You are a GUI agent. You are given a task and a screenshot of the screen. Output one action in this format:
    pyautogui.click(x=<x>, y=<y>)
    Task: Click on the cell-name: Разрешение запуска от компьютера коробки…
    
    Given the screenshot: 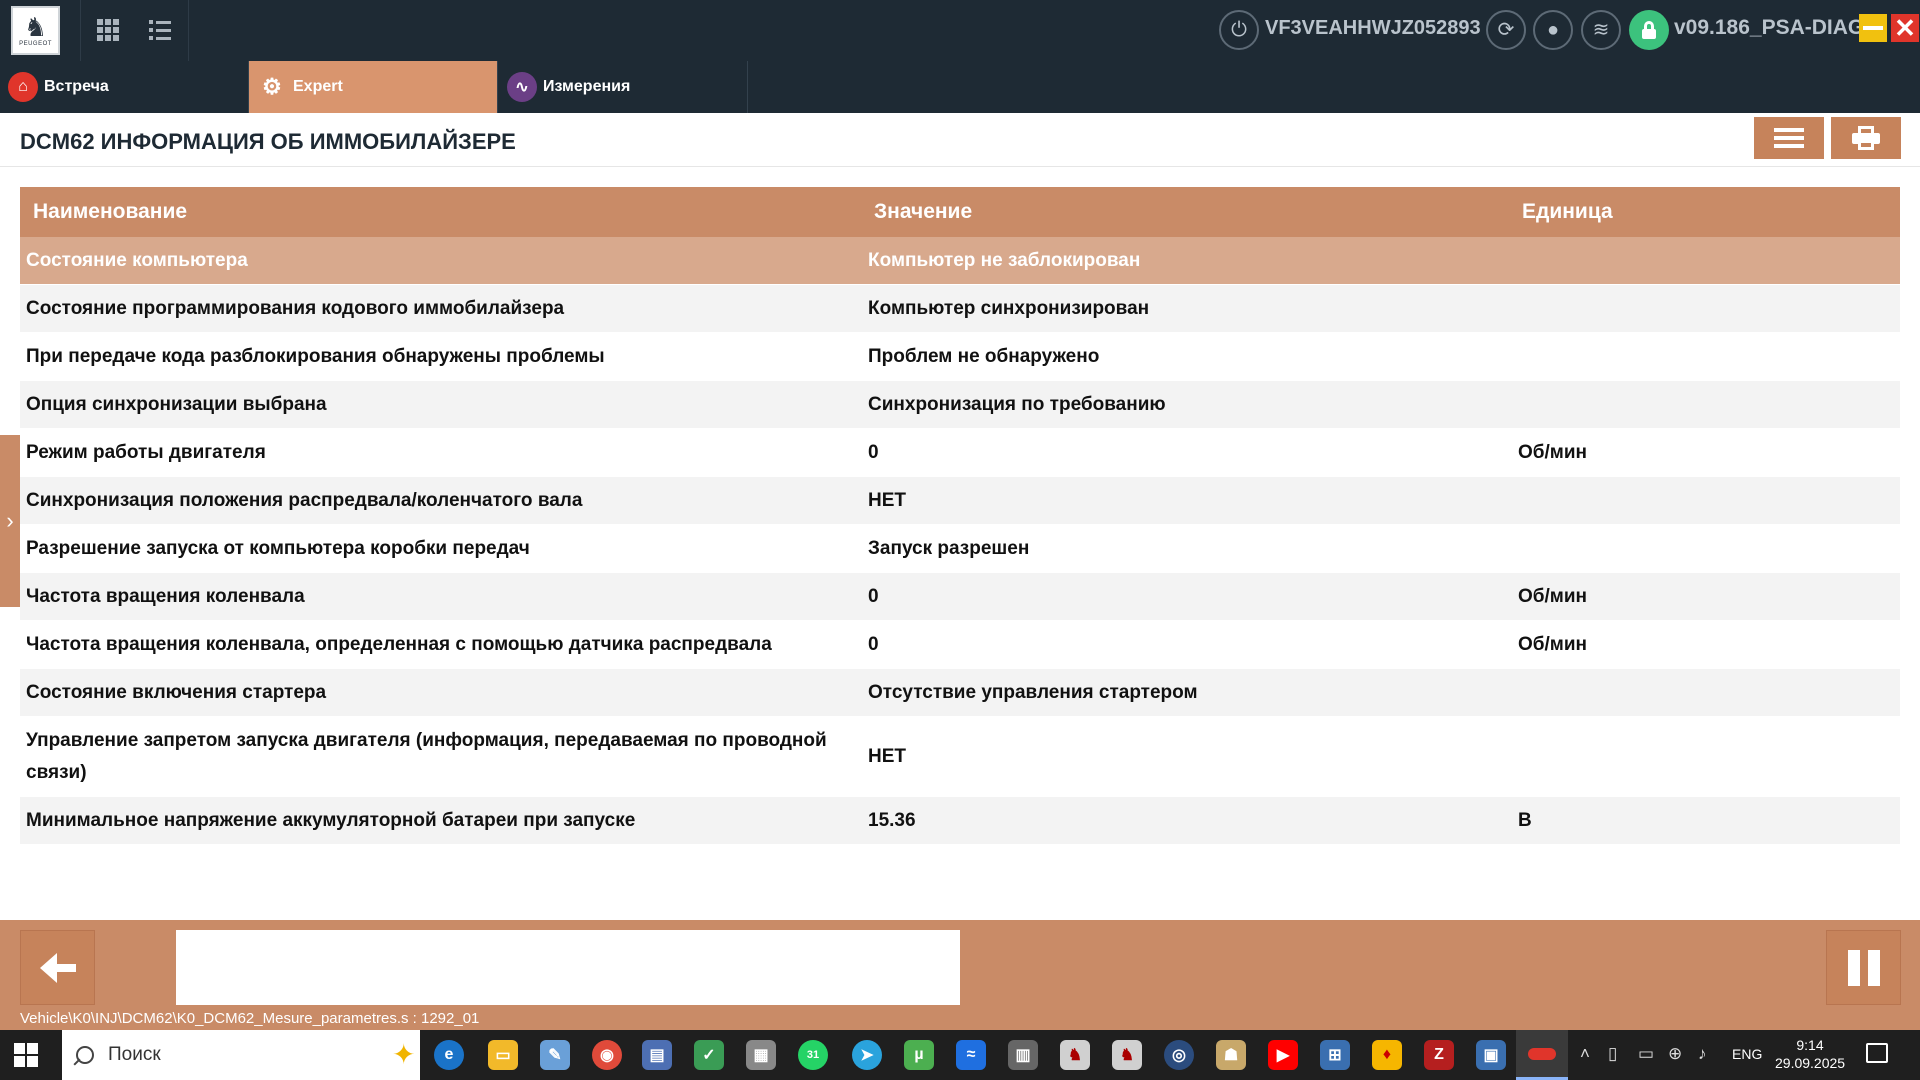 What is the action you would take?
    pyautogui.click(x=278, y=548)
    